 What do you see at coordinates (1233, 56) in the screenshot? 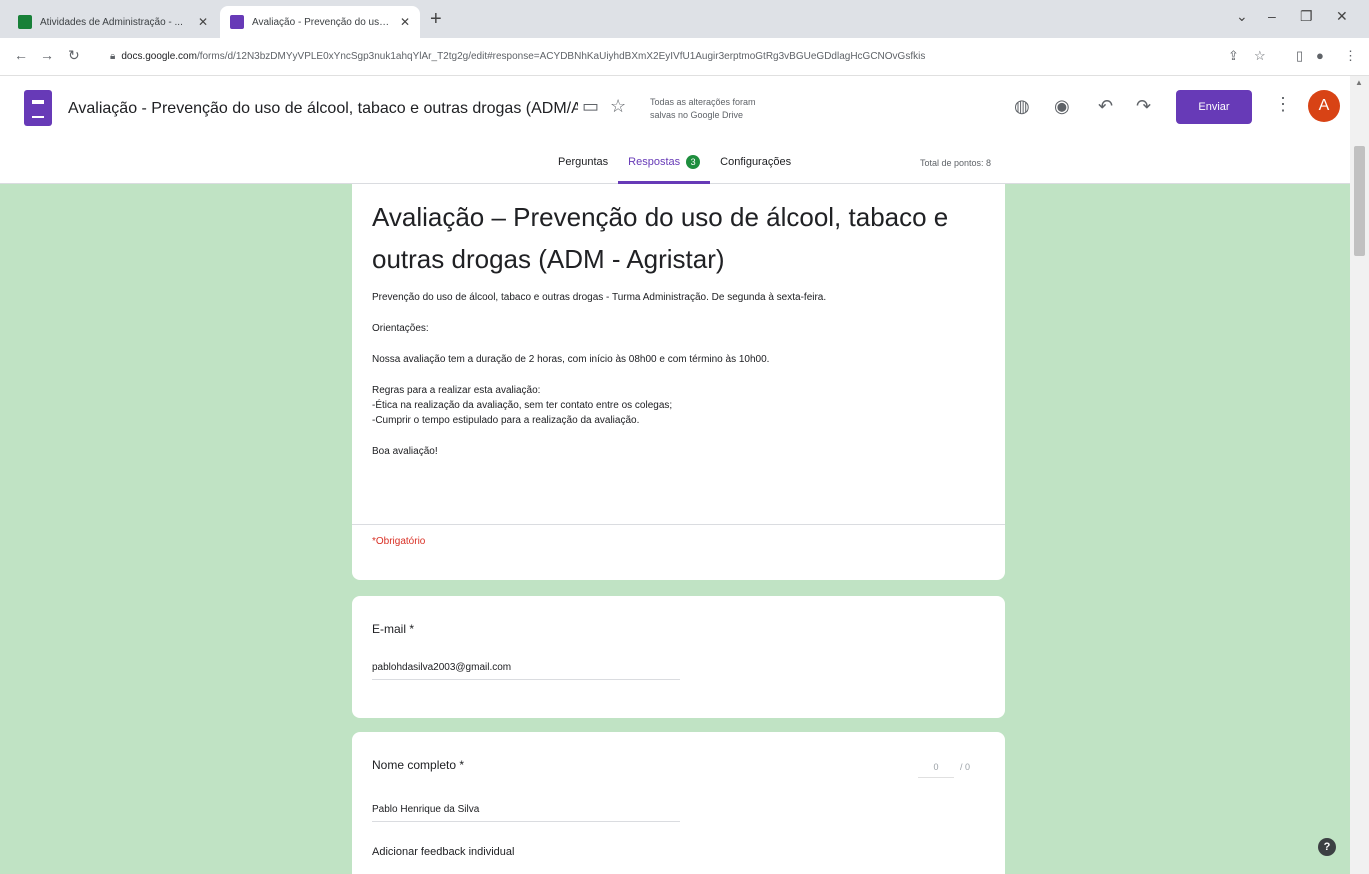
I see `share-icon: ⇪` at bounding box center [1233, 56].